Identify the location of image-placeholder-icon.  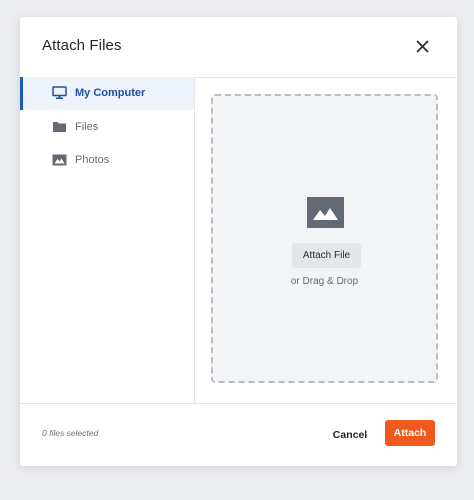
(325, 212).